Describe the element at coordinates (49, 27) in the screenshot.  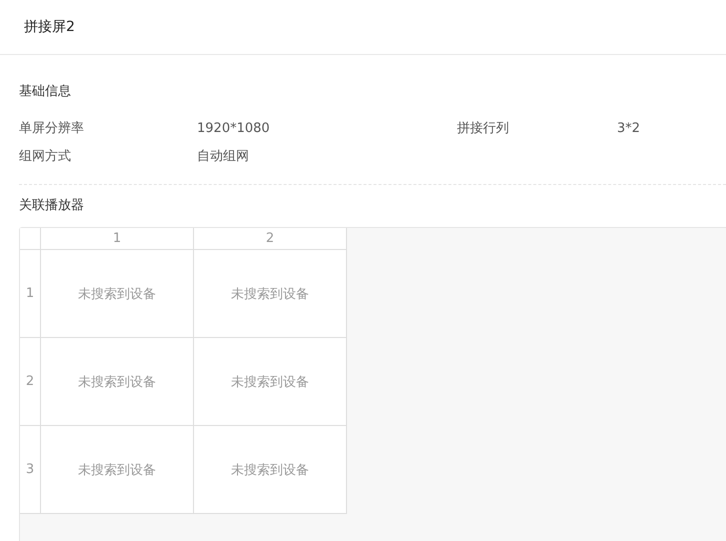
I see `page-title: 拼接屏2` at that location.